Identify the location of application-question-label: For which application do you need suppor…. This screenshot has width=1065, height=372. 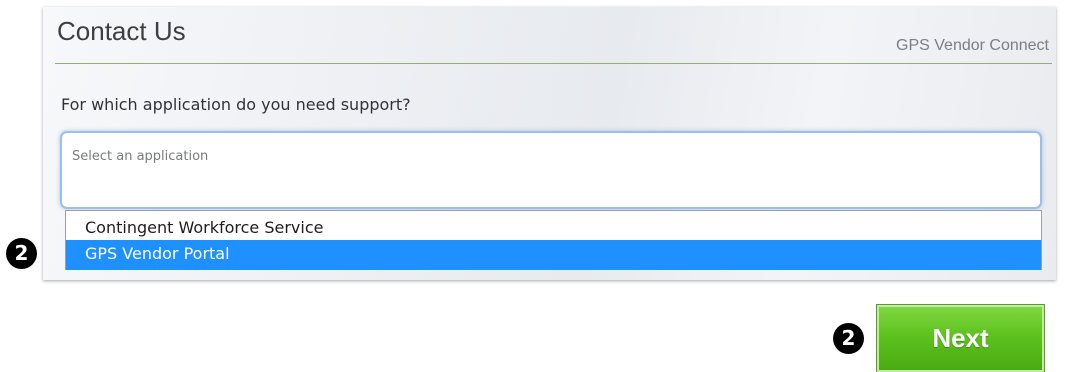
(236, 104).